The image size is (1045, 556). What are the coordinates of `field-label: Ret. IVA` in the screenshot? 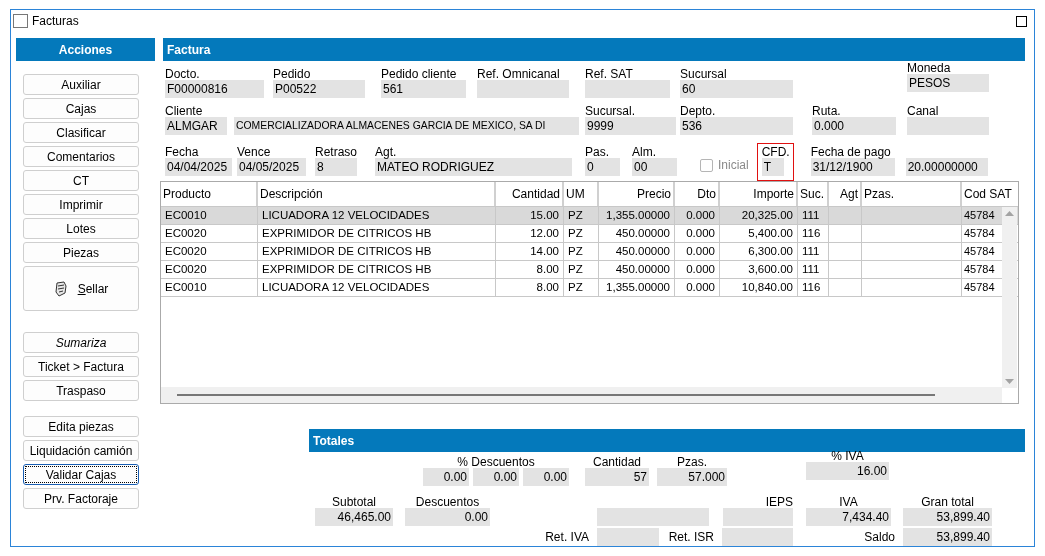 It's located at (566, 537).